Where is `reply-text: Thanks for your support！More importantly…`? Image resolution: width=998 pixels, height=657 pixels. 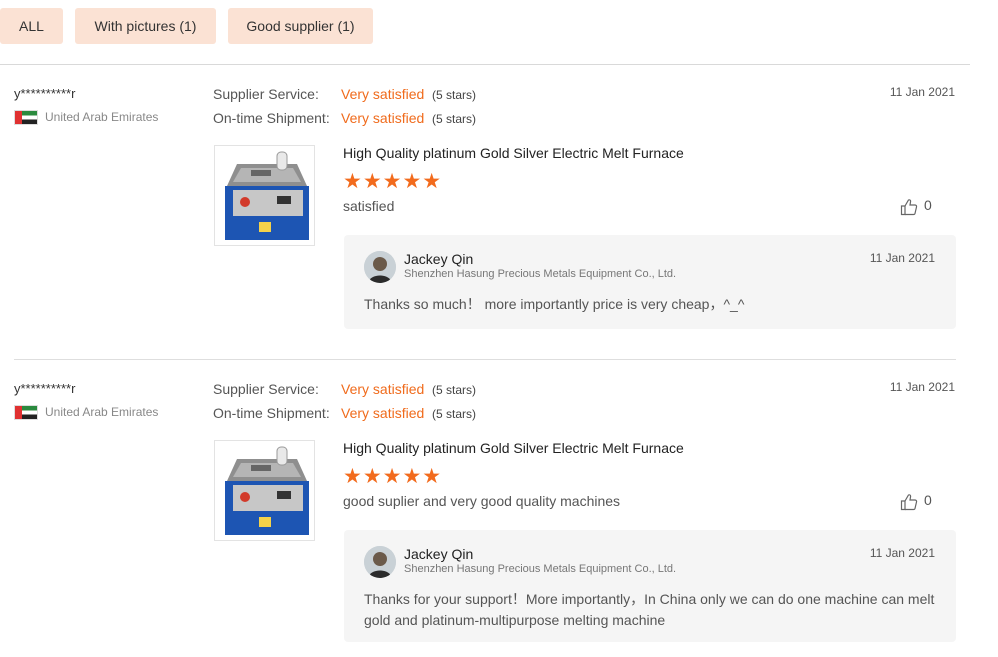
reply-text: Thanks for your support！More importantly… is located at coordinates (649, 609).